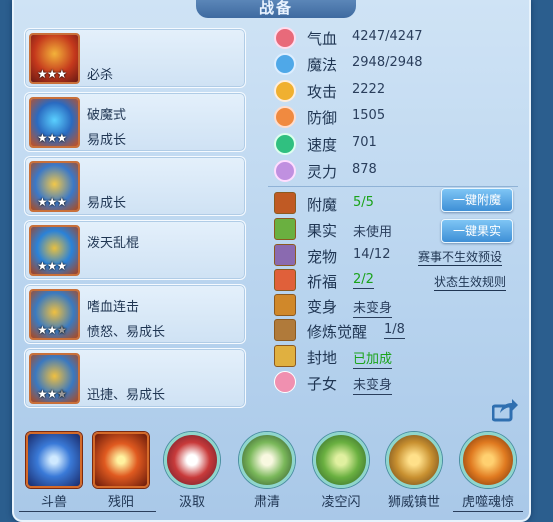 Image resolution: width=553 pixels, height=522 pixels. What do you see at coordinates (285, 64) in the screenshot?
I see `mana-icon` at bounding box center [285, 64].